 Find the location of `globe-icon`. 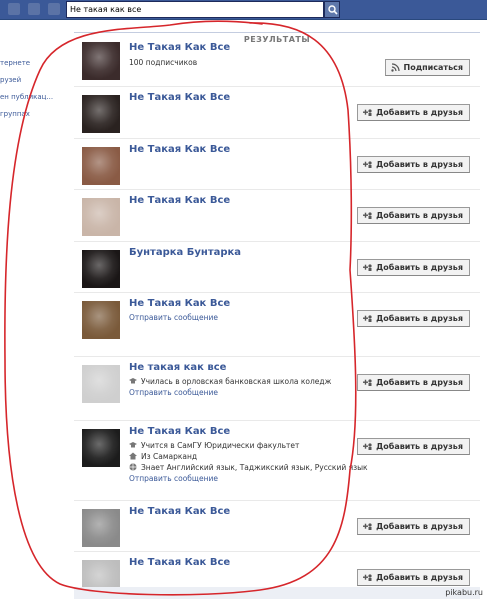

globe-icon is located at coordinates (133, 467).